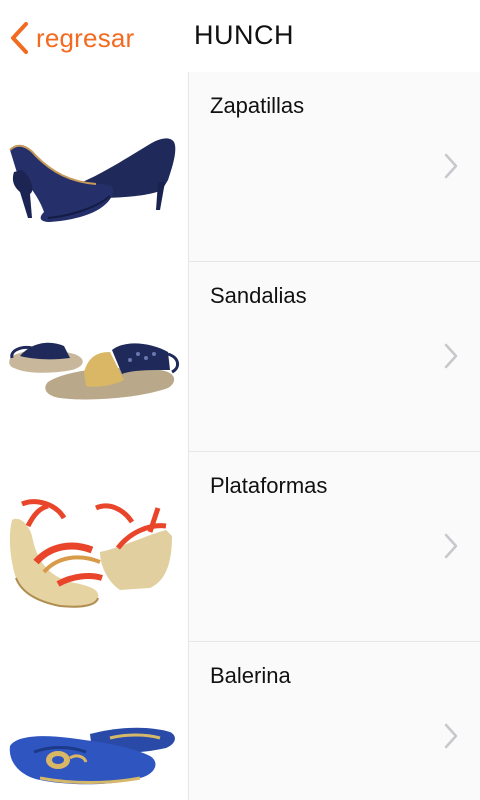 This screenshot has width=480, height=800. What do you see at coordinates (269, 485) in the screenshot?
I see `category-label: Plataformas` at bounding box center [269, 485].